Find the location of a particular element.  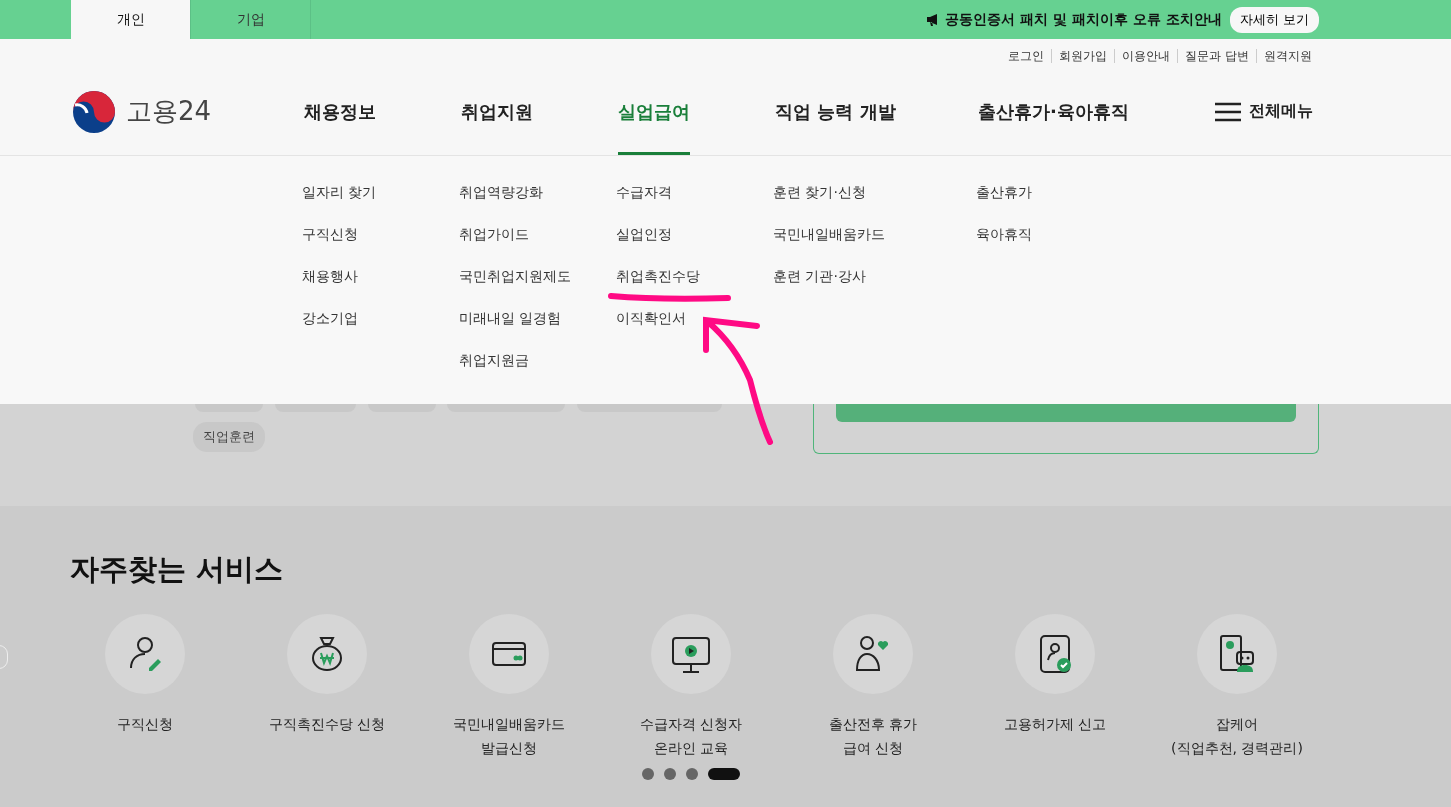

logo-icon is located at coordinates (94, 111).